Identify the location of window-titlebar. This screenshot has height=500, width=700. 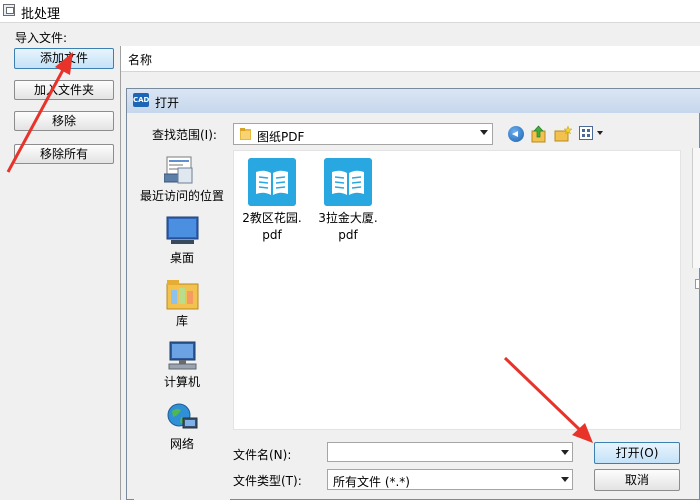
(350, 11).